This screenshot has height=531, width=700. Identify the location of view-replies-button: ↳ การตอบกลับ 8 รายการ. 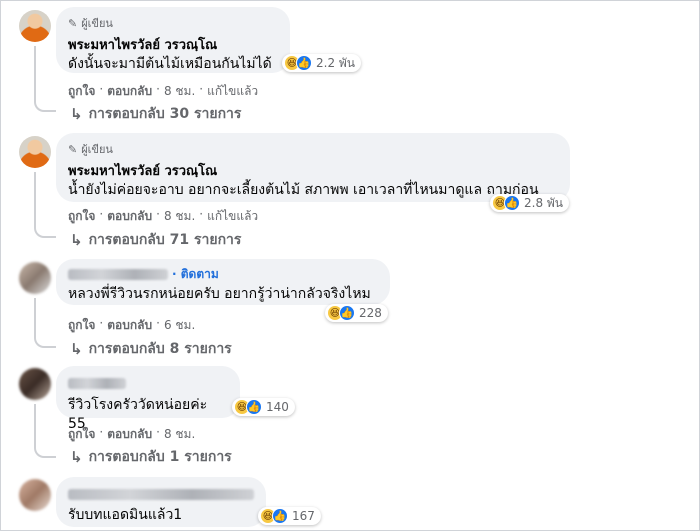
(151, 349).